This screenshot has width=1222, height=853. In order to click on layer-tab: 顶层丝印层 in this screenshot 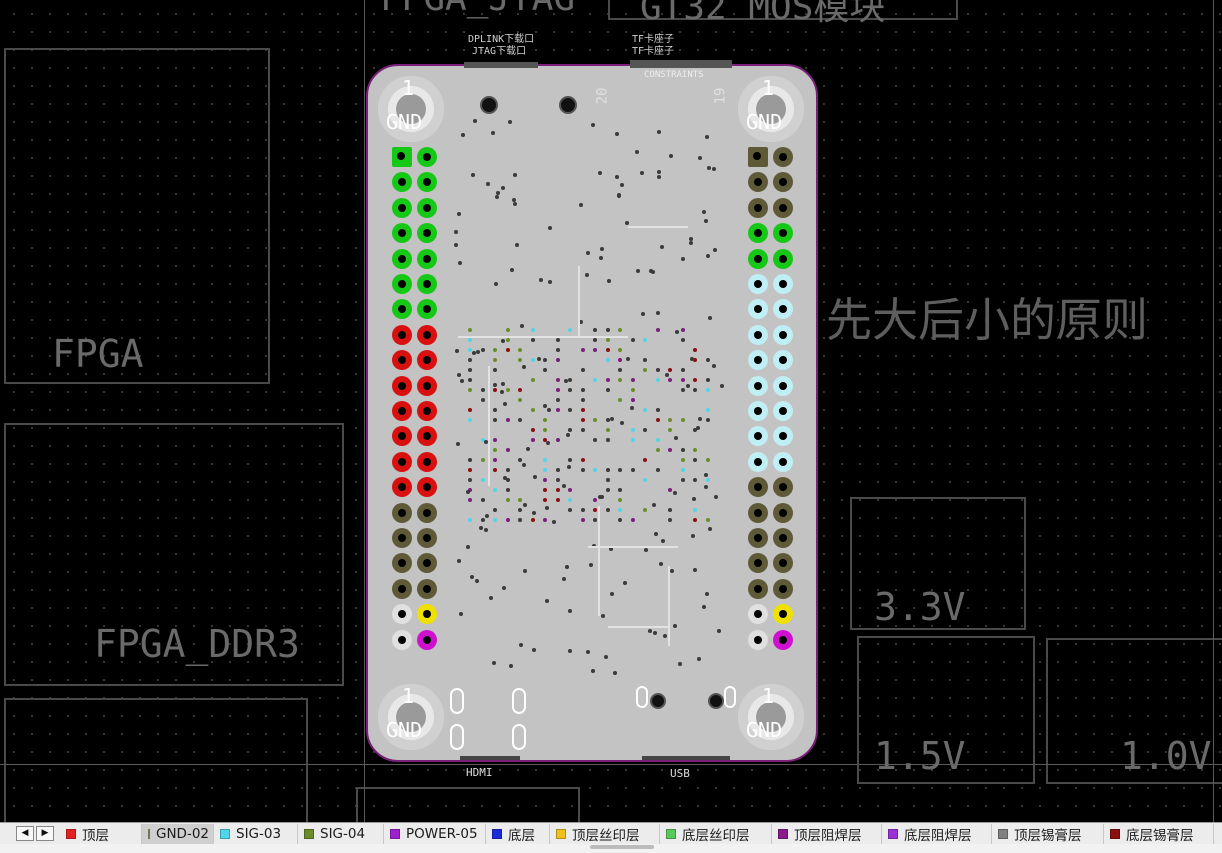, I will do `click(605, 834)`.